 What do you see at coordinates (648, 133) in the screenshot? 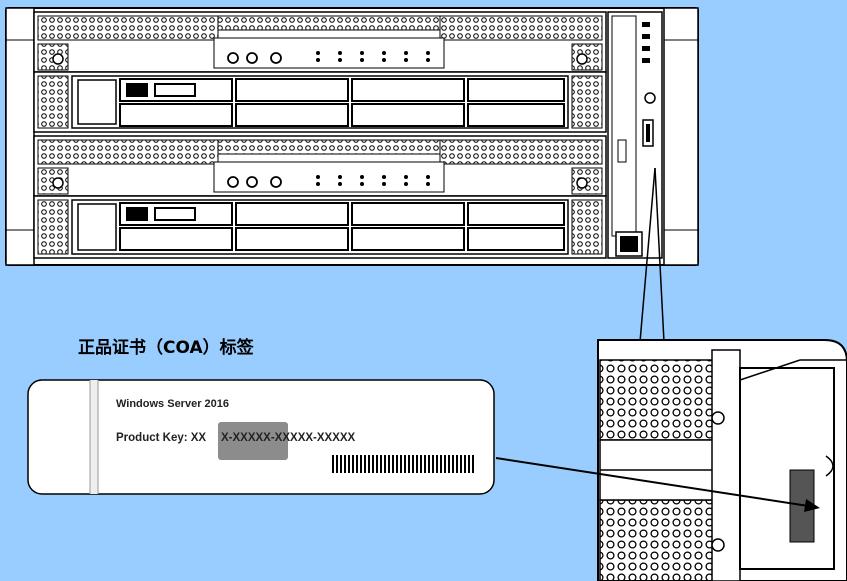
I see `usb-icon` at bounding box center [648, 133].